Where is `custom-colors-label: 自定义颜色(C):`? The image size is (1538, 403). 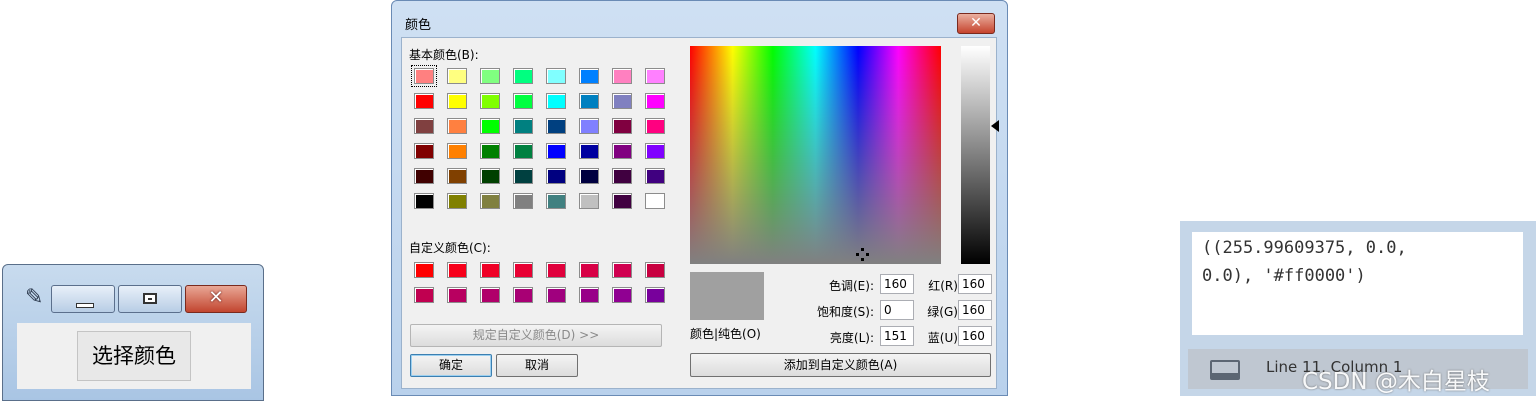
custom-colors-label: 自定义颜色(C): is located at coordinates (450, 248).